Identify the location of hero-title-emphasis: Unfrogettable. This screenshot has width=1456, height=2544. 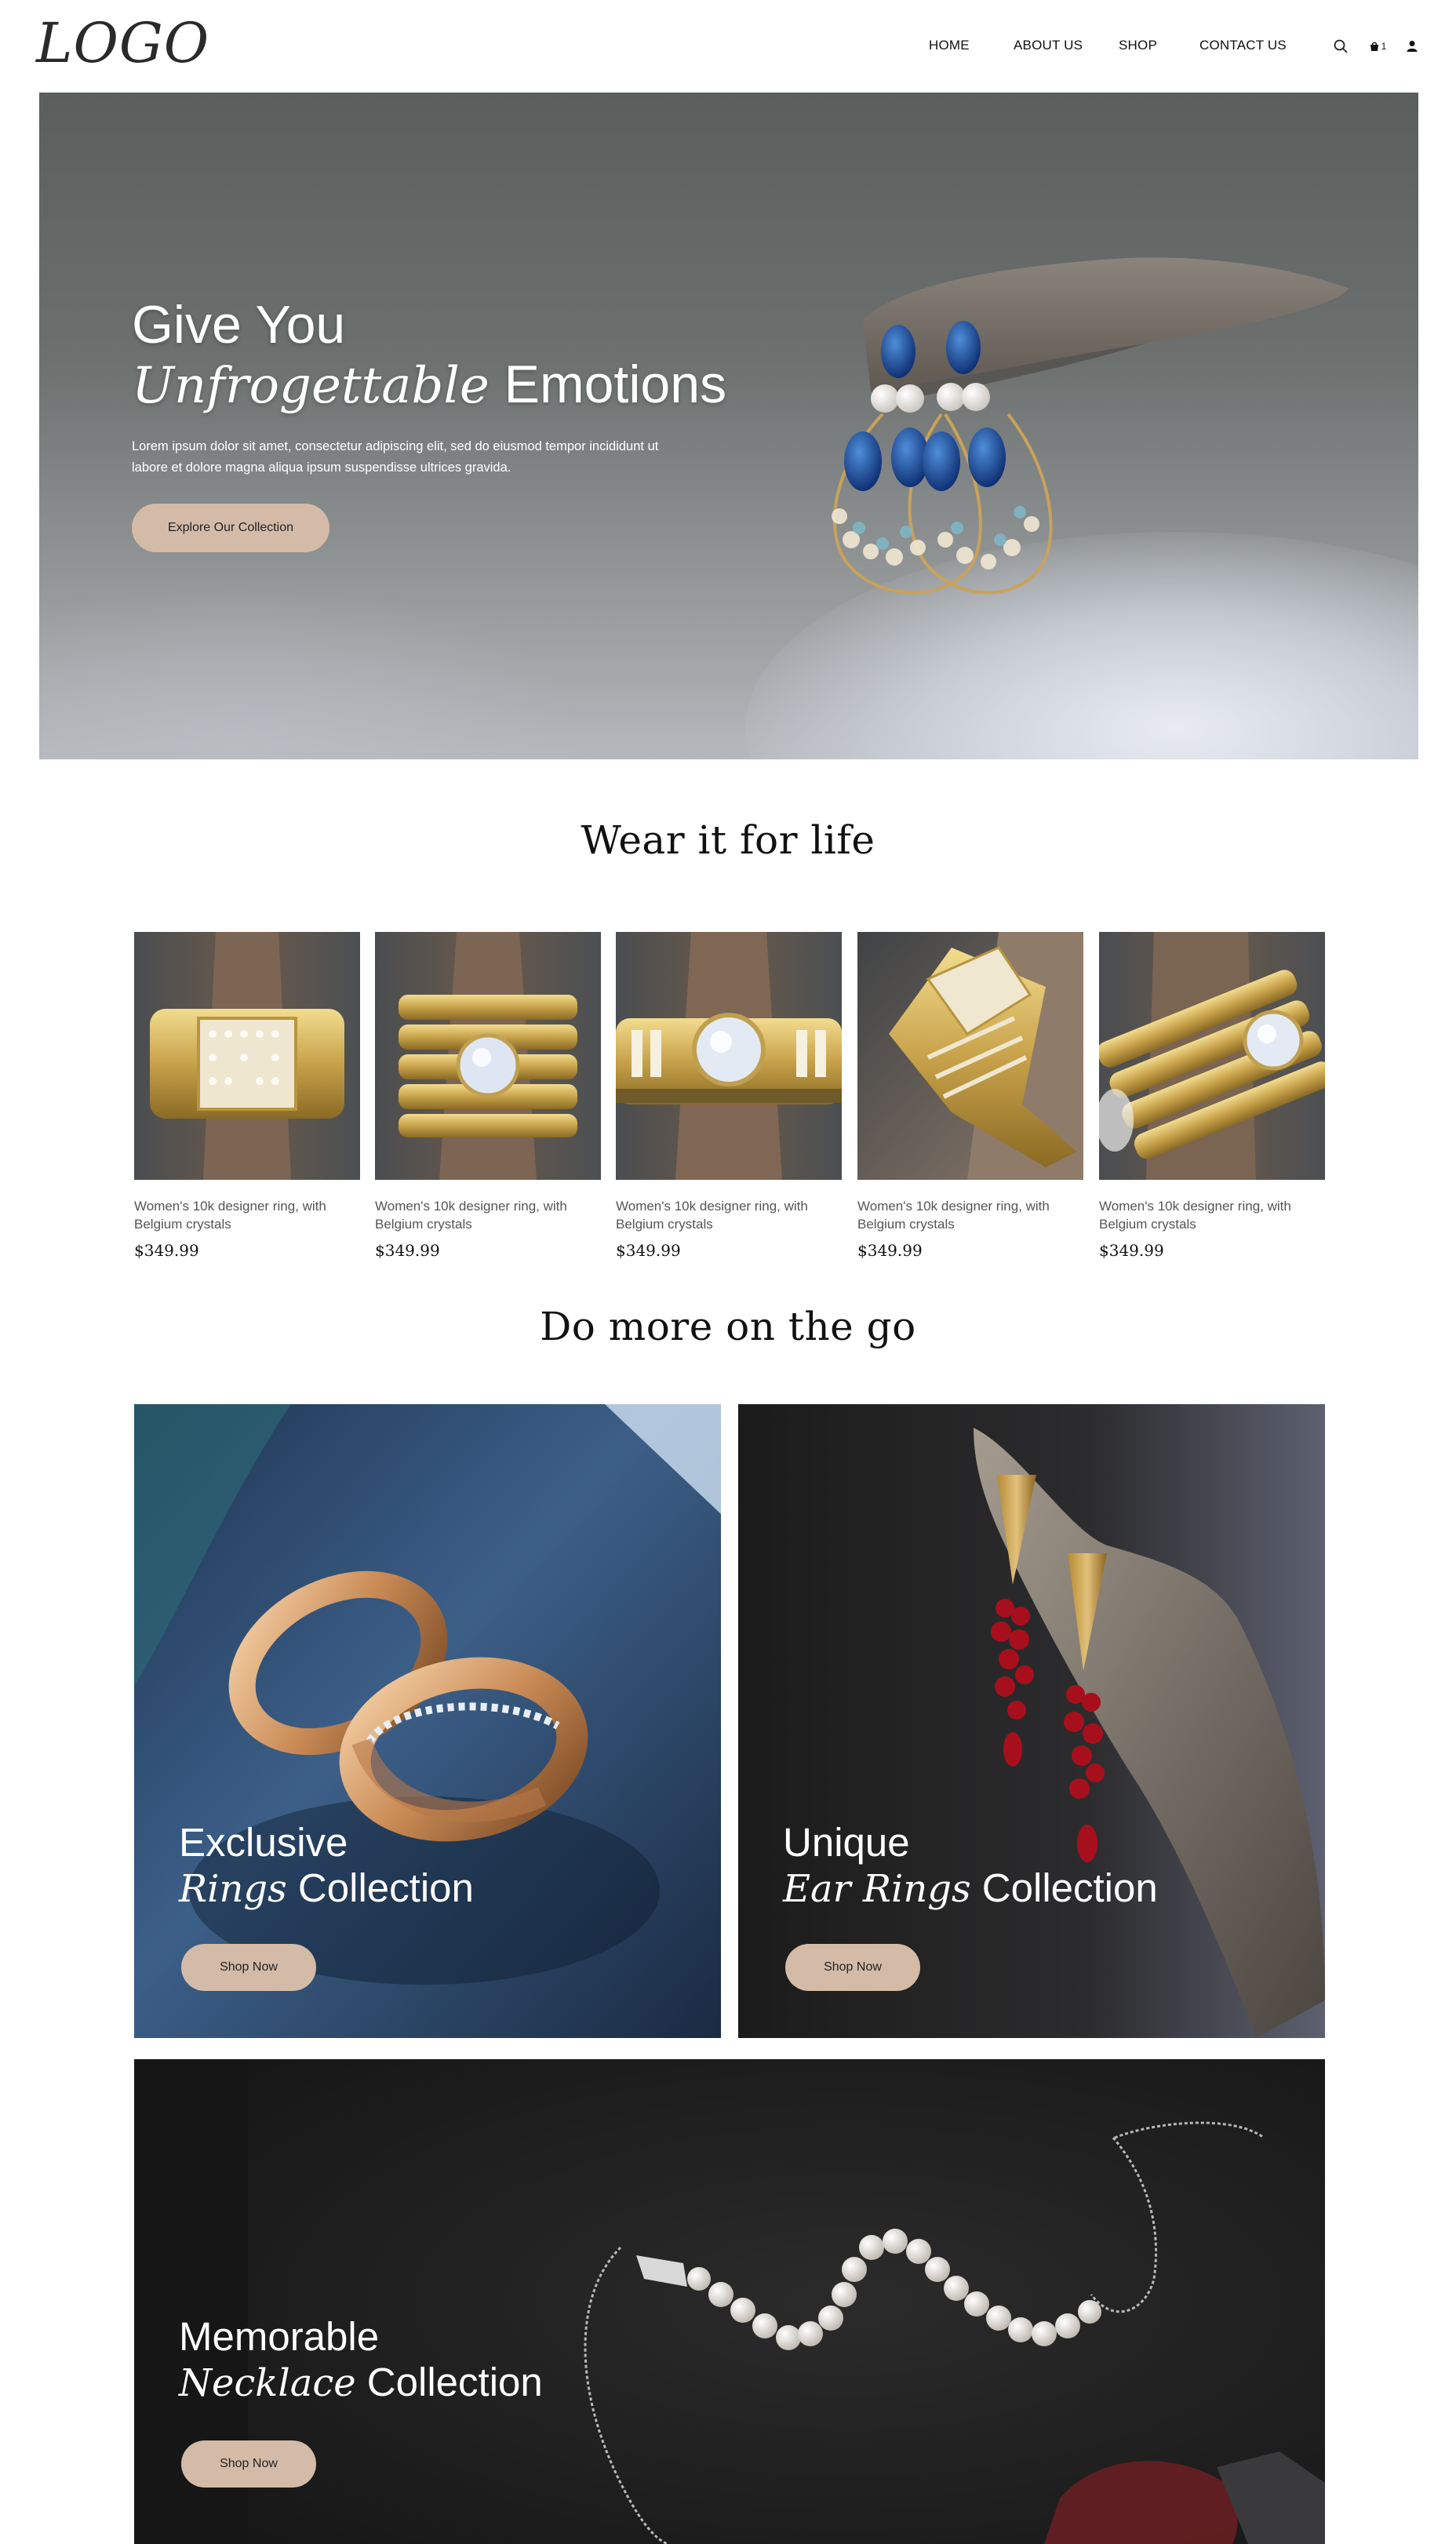
(311, 386).